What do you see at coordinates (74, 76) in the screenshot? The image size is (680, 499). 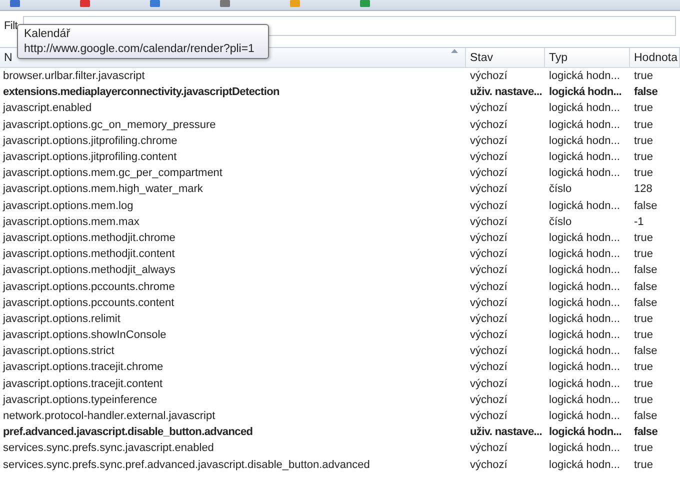 I see `table-cell-text: browser.urlbar.filter.javascript` at bounding box center [74, 76].